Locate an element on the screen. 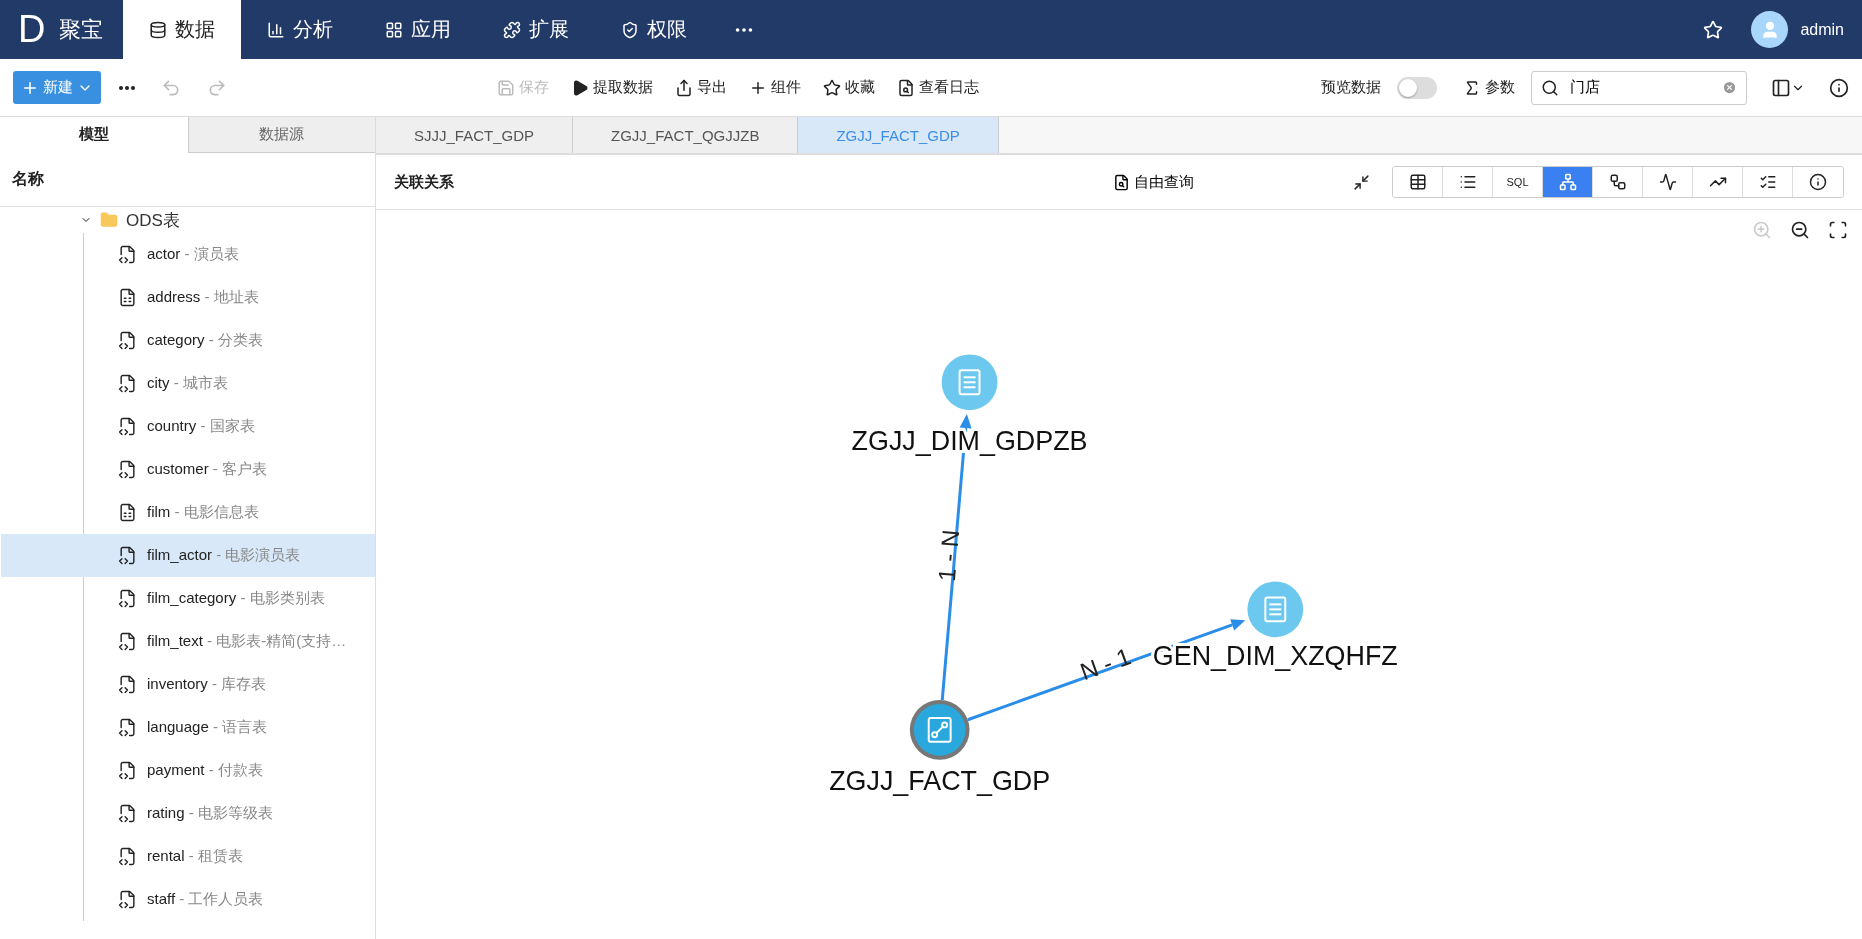 The image size is (1862, 939). free-query-button: 自由查询 is located at coordinates (1153, 182).